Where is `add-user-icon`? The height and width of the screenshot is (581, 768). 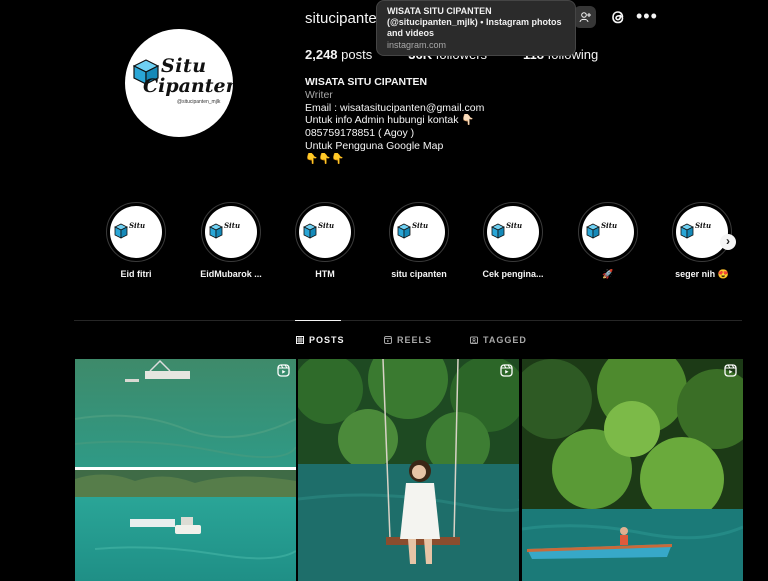
add-user-icon is located at coordinates (585, 17).